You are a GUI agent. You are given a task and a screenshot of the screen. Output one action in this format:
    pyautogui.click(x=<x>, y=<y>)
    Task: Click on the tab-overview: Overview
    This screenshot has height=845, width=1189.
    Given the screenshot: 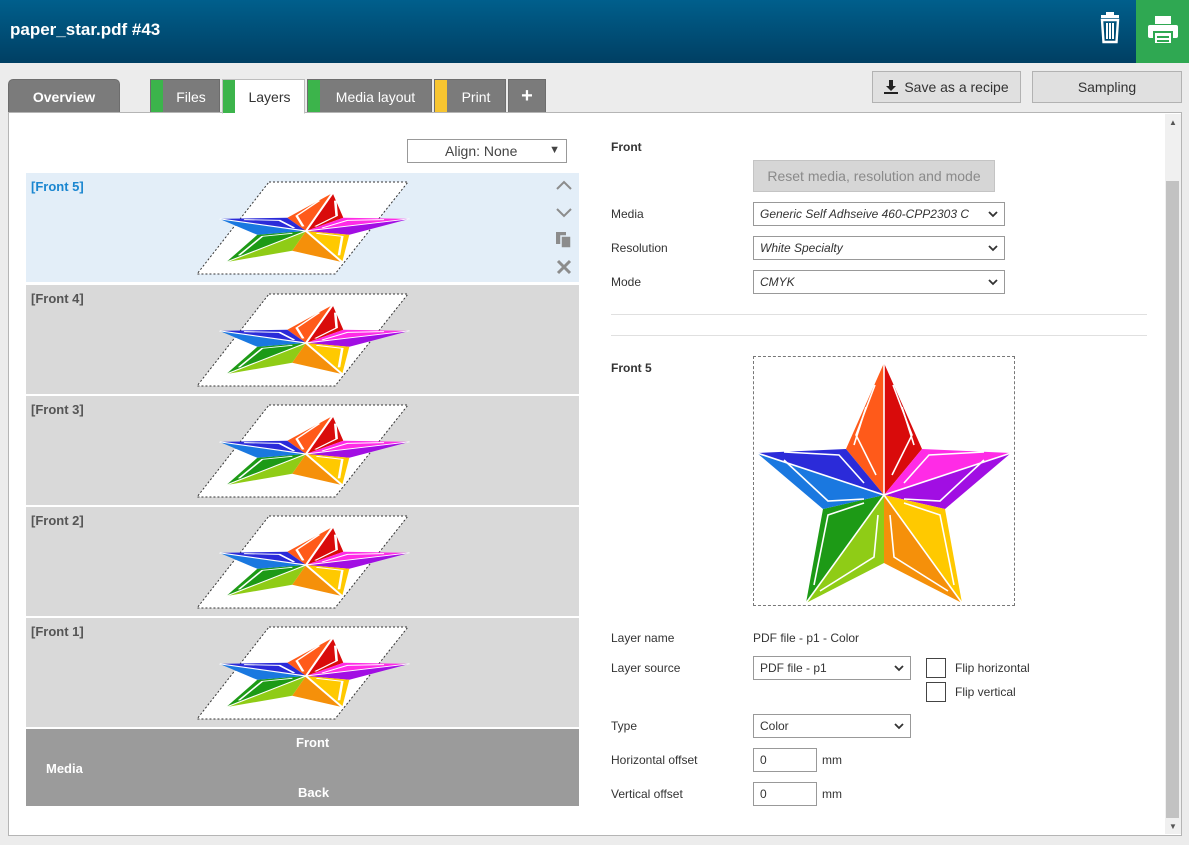 What is the action you would take?
    pyautogui.click(x=64, y=96)
    